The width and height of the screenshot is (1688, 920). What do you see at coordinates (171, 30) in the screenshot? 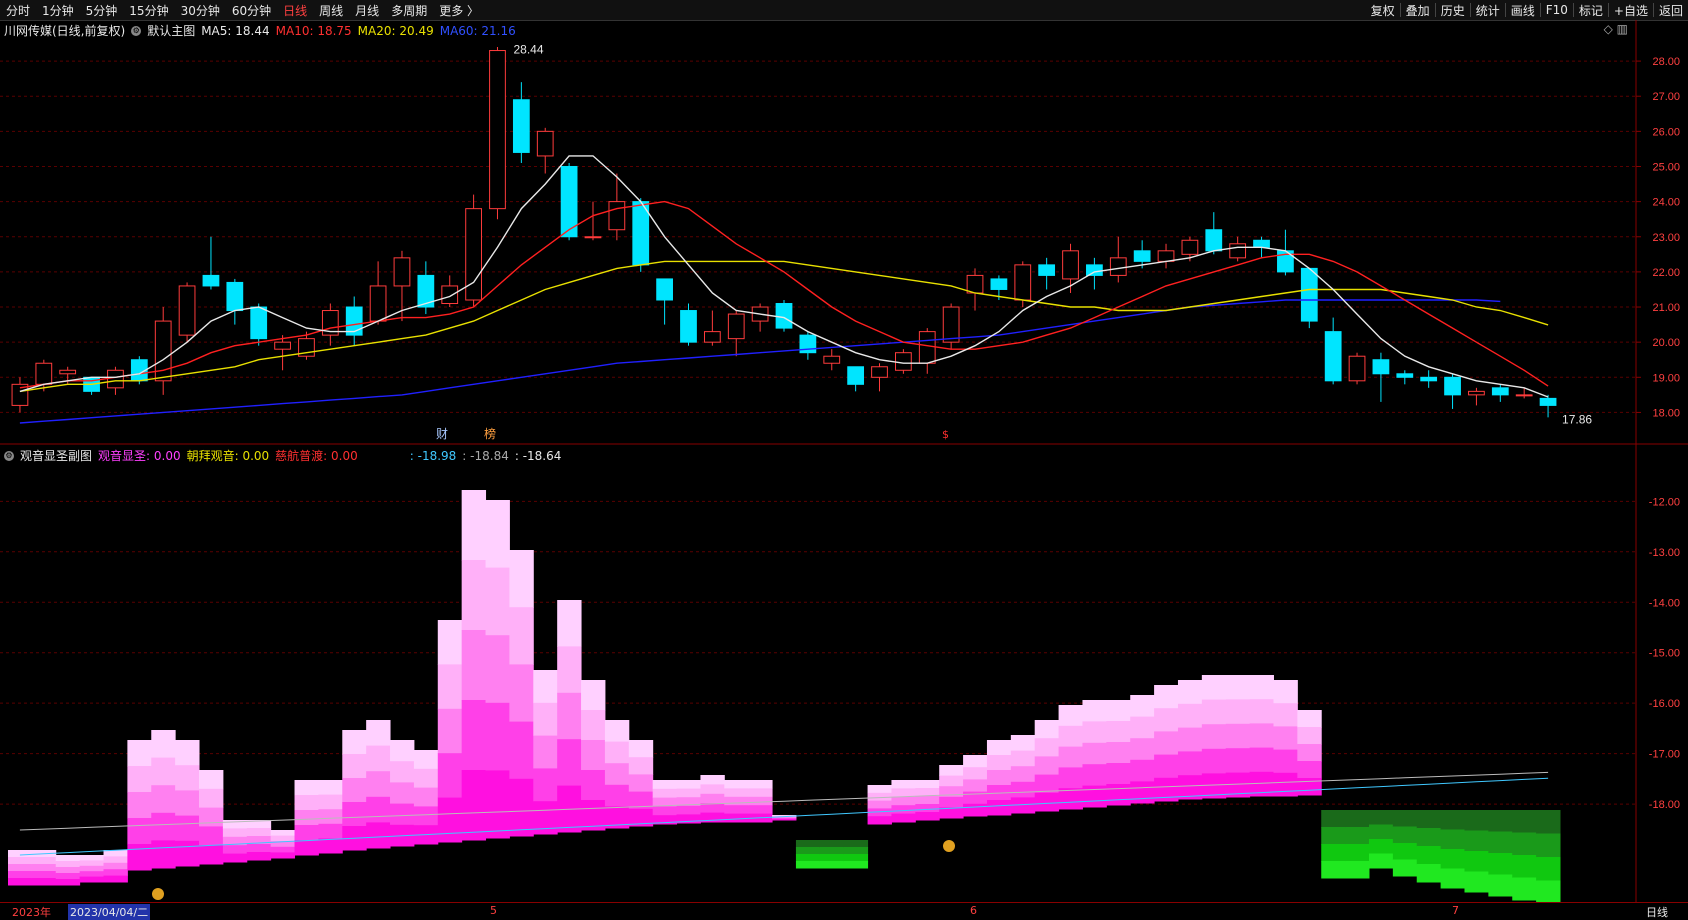
I see `main-chart-name: 默认主图` at bounding box center [171, 30].